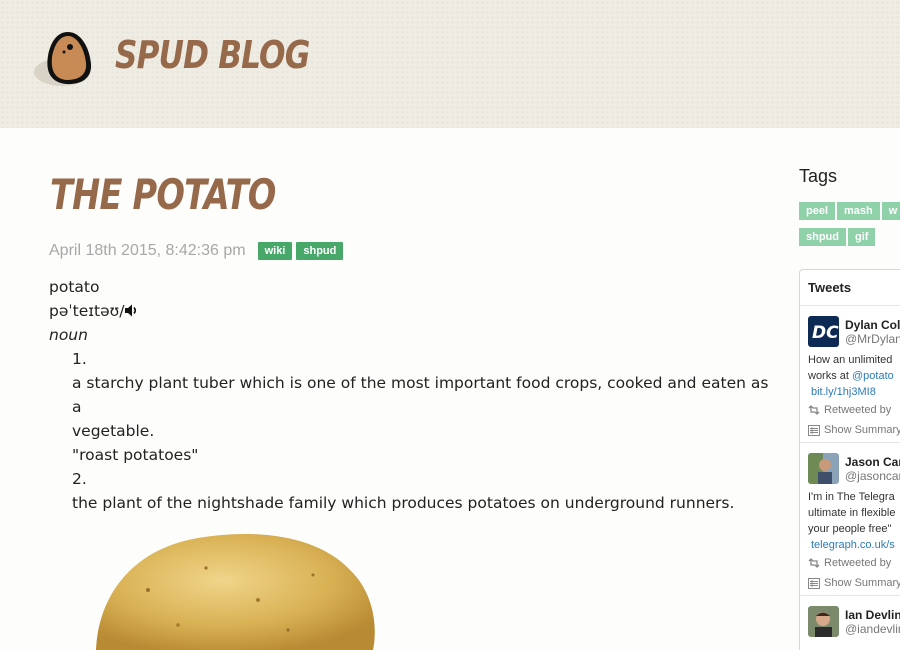  What do you see at coordinates (850, 529) in the screenshot?
I see `tweet-text-line: your people free"` at bounding box center [850, 529].